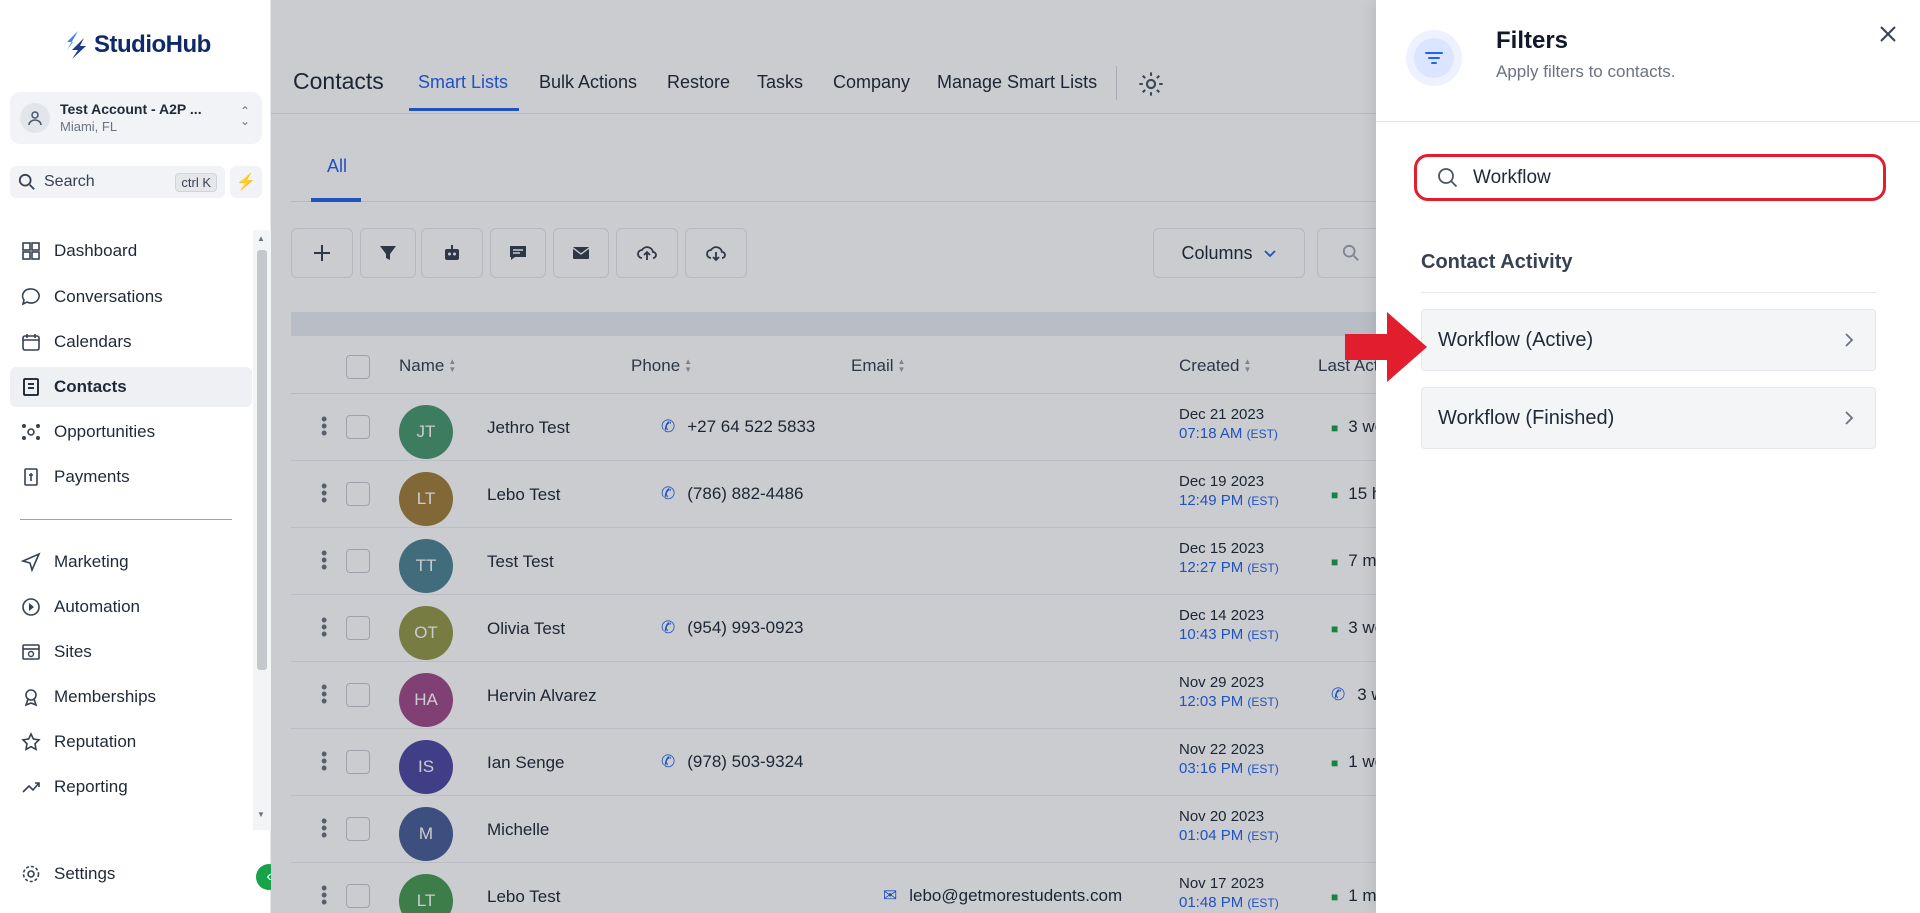 The width and height of the screenshot is (1920, 913). What do you see at coordinates (31, 607) in the screenshot?
I see `automation-icon` at bounding box center [31, 607].